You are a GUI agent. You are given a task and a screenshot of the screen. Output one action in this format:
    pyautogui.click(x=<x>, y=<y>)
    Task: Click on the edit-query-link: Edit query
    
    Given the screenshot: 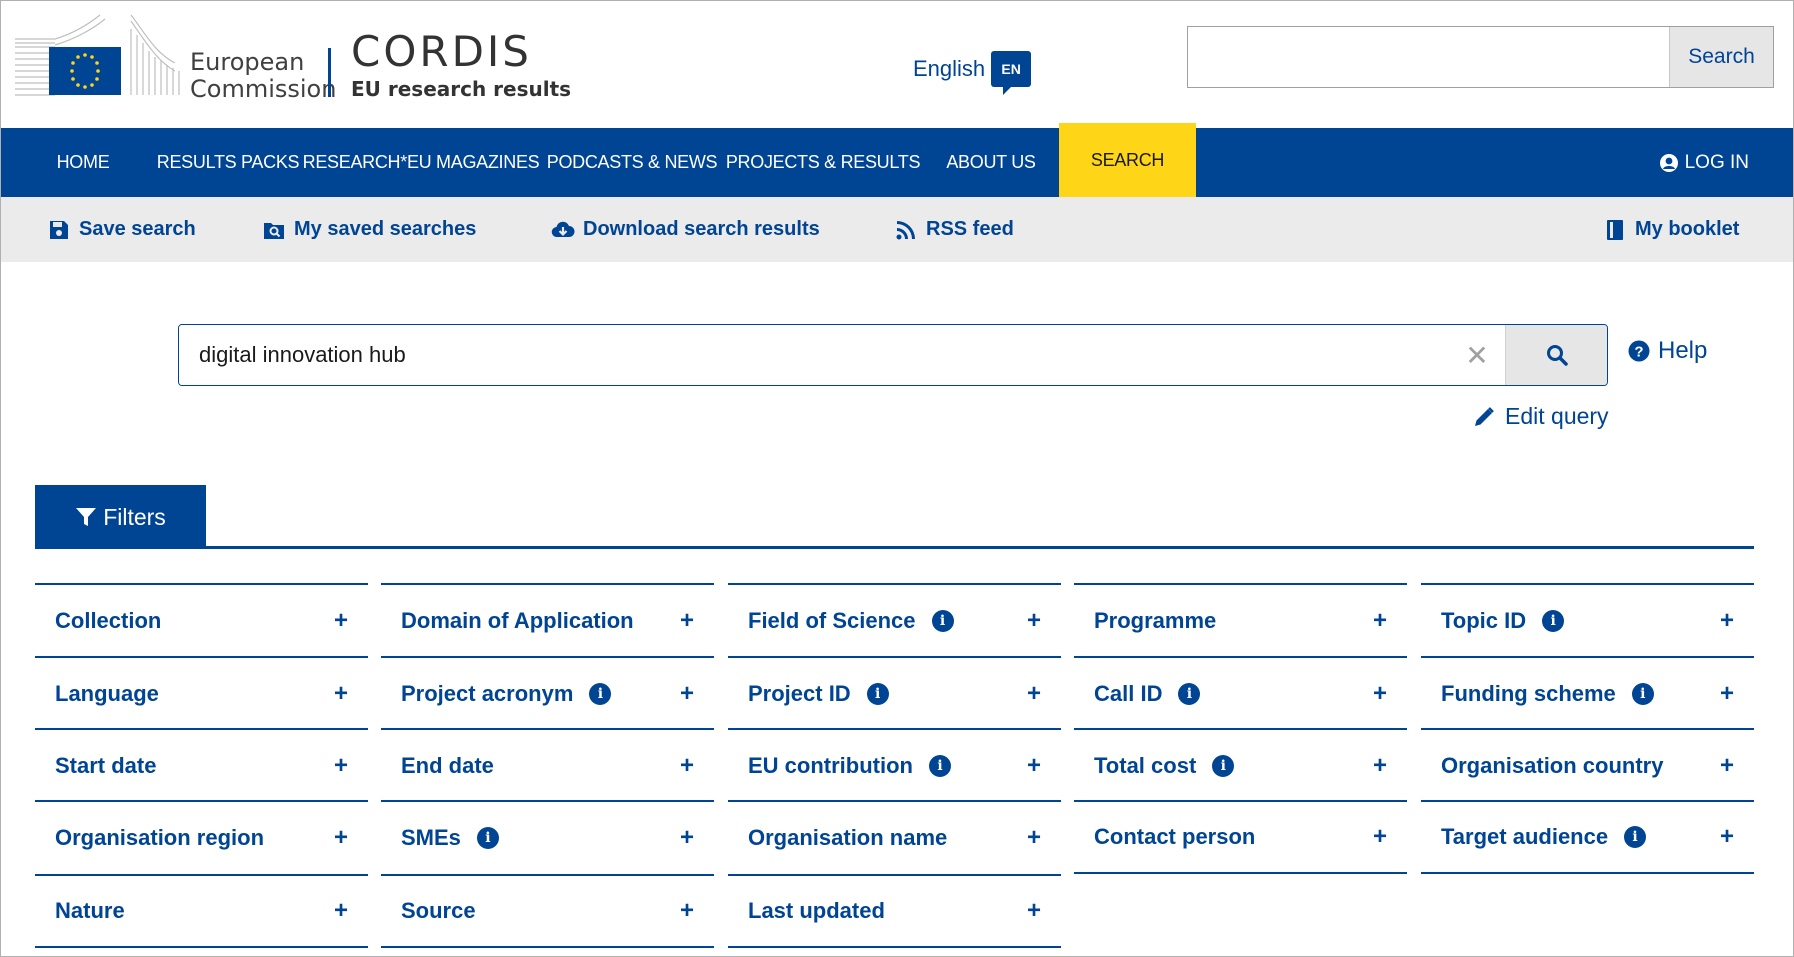 What is the action you would take?
    pyautogui.click(x=1541, y=416)
    